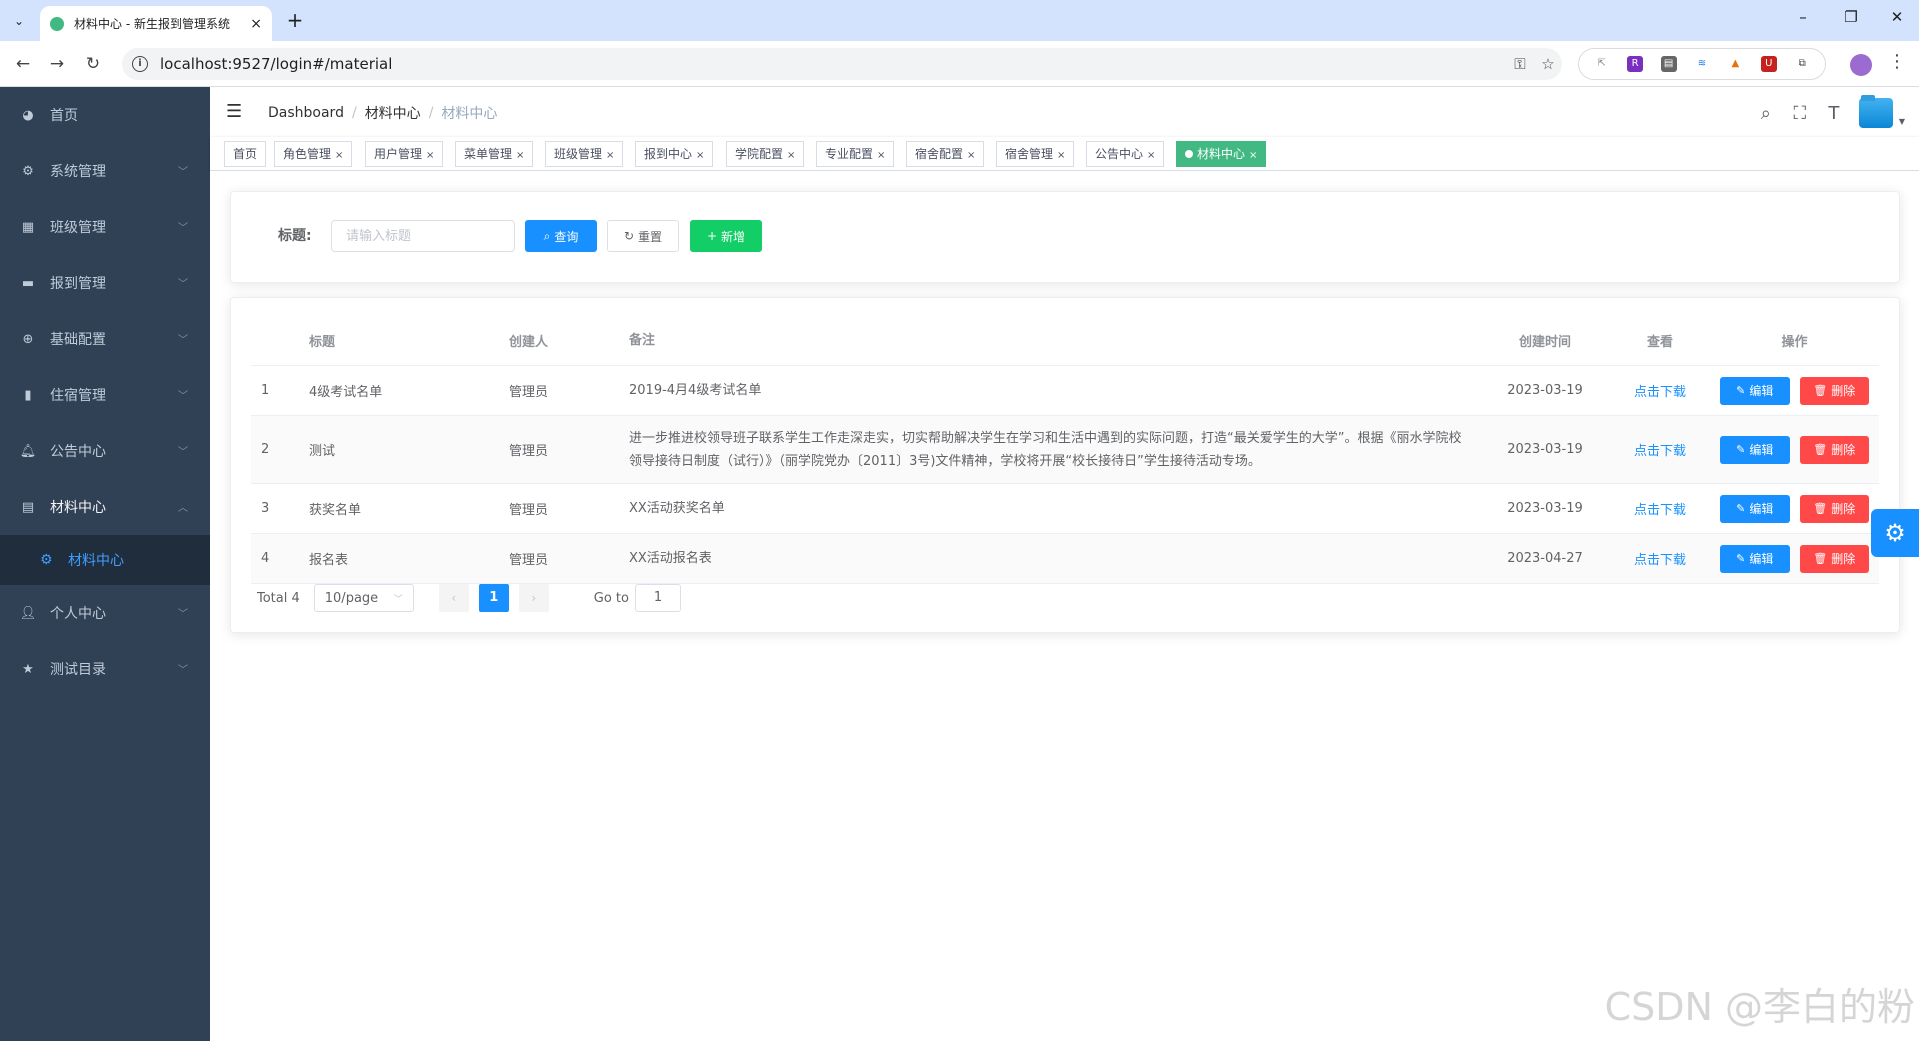 The width and height of the screenshot is (1919, 1041). What do you see at coordinates (1602, 64) in the screenshot?
I see `cursor-extension-icon: ⇱` at bounding box center [1602, 64].